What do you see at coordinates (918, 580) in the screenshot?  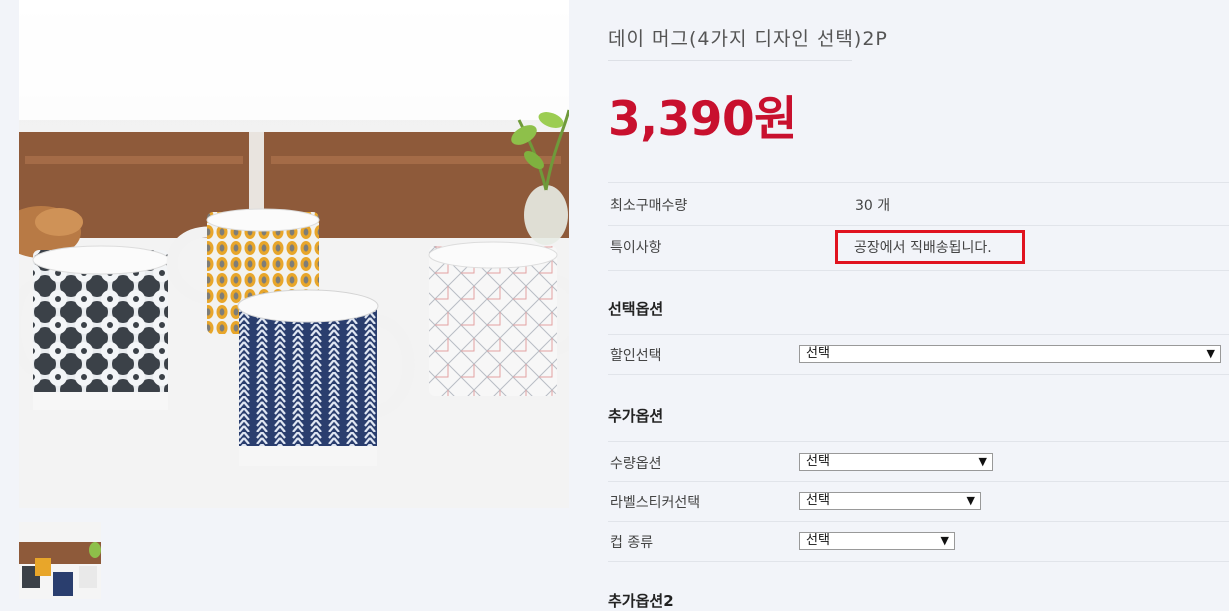 I see `extra2-divider` at bounding box center [918, 580].